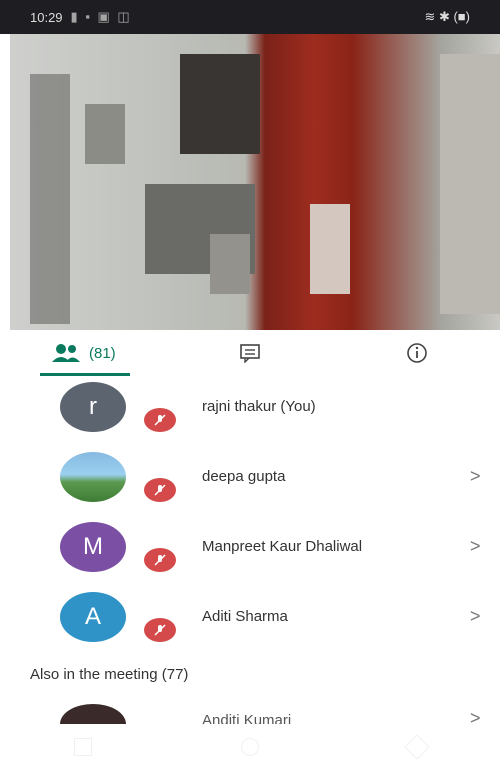 The image size is (500, 770). What do you see at coordinates (101, 16) in the screenshot?
I see `status-notification-icons: ▮ ▪ ▣ ◫` at bounding box center [101, 16].